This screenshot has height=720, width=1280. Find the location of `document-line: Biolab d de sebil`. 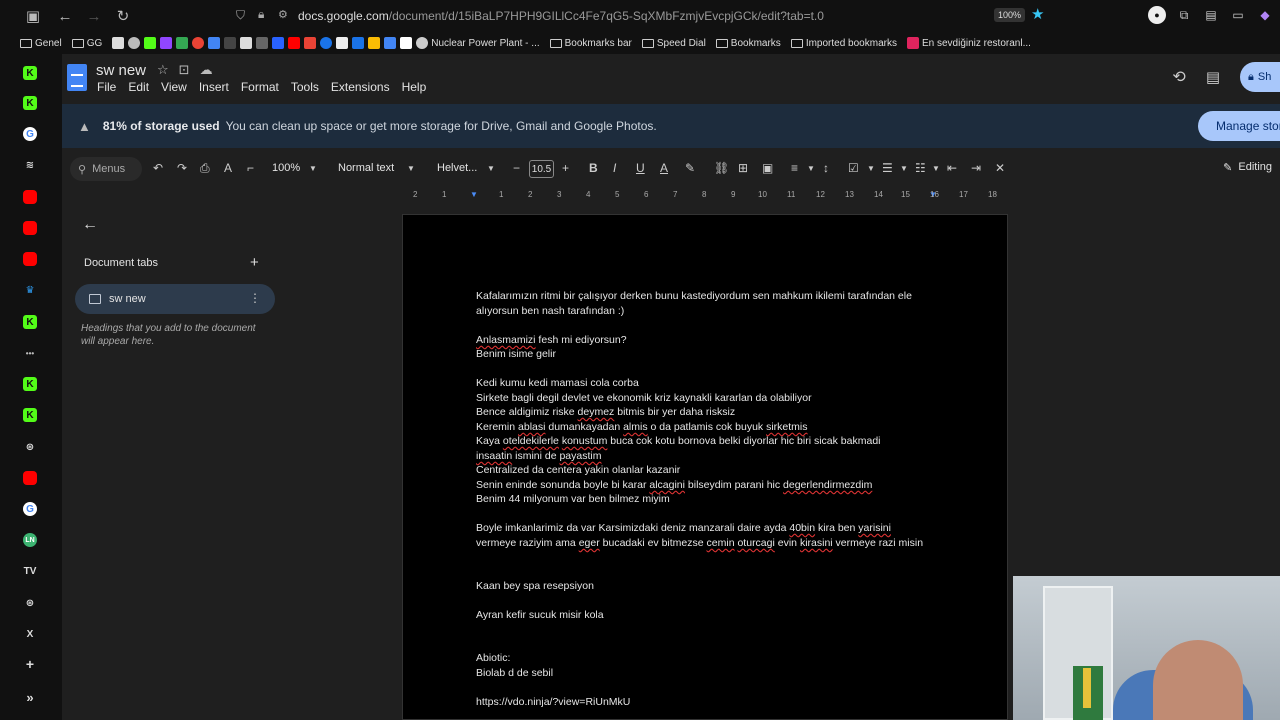

document-line: Biolab d de sebil is located at coordinates (514, 673).